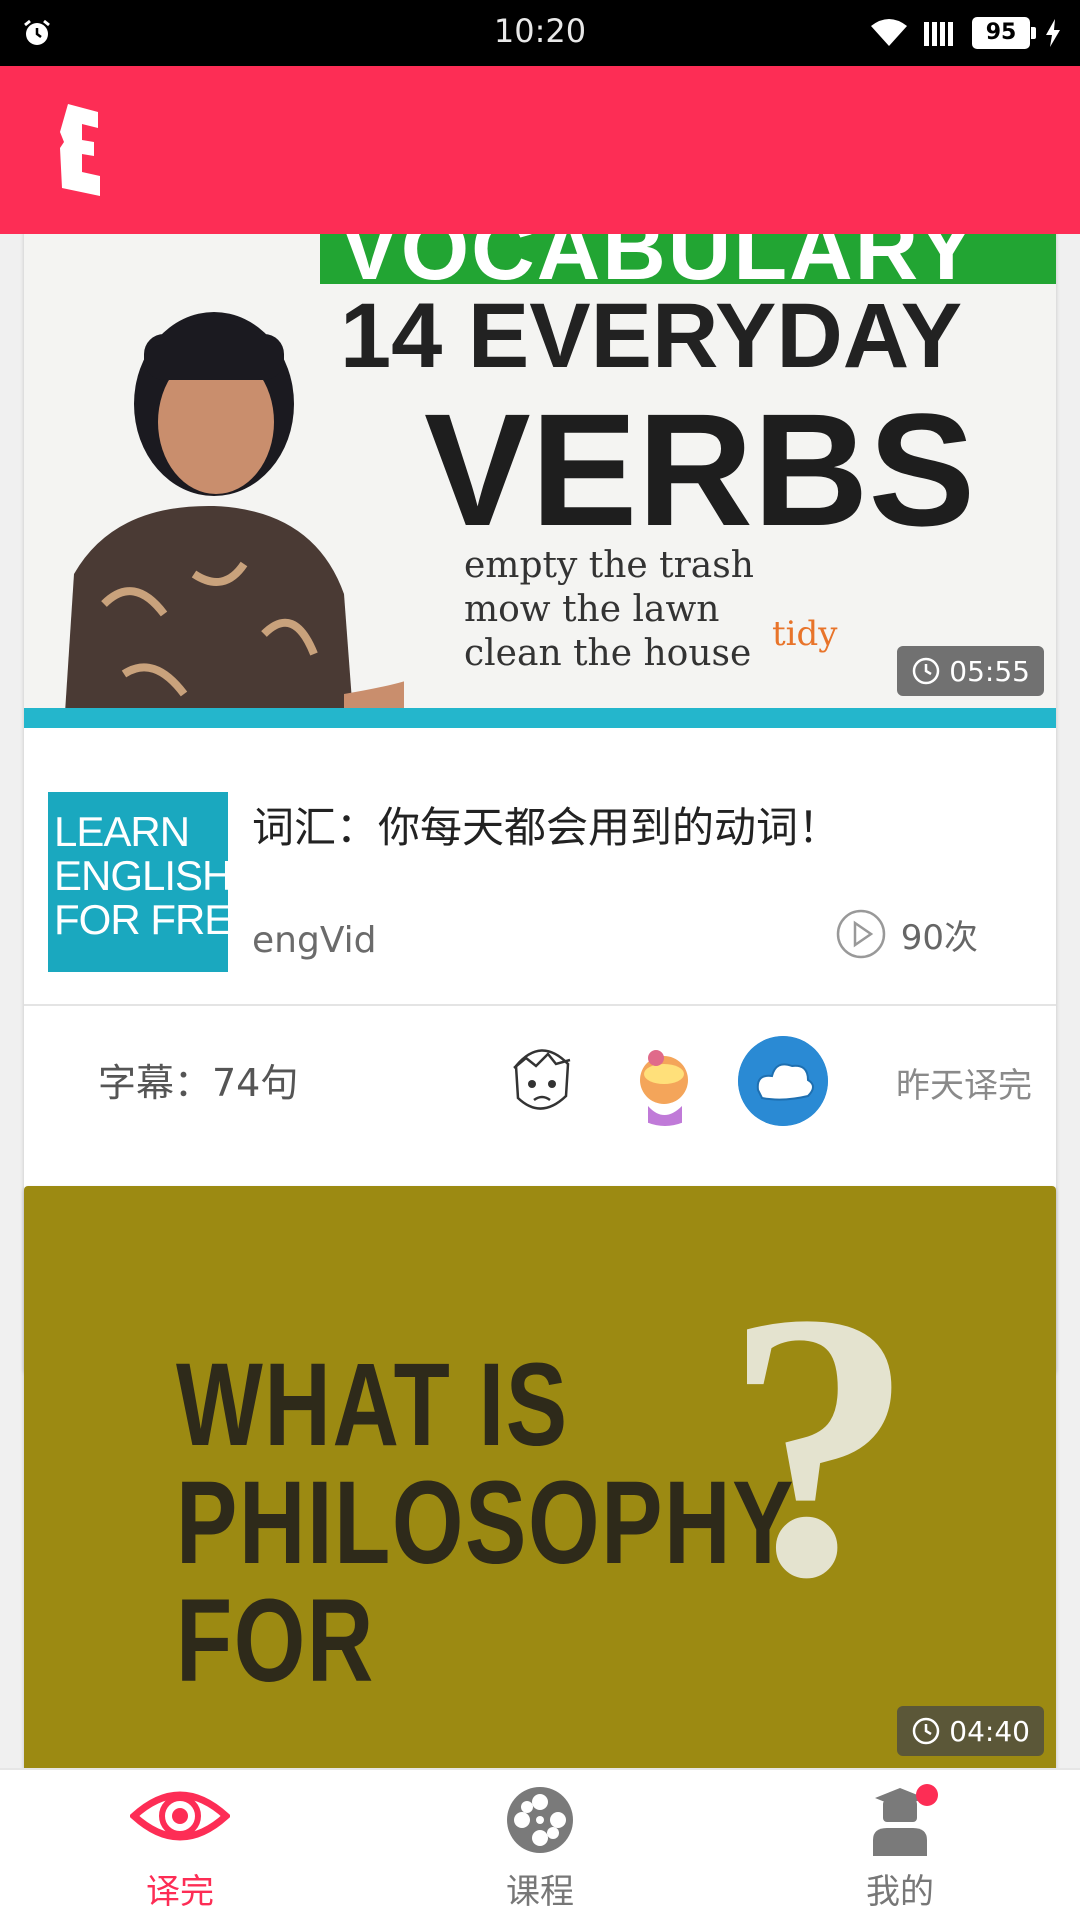  What do you see at coordinates (180, 1845) in the screenshot?
I see `nav-tab-translated: 译完` at bounding box center [180, 1845].